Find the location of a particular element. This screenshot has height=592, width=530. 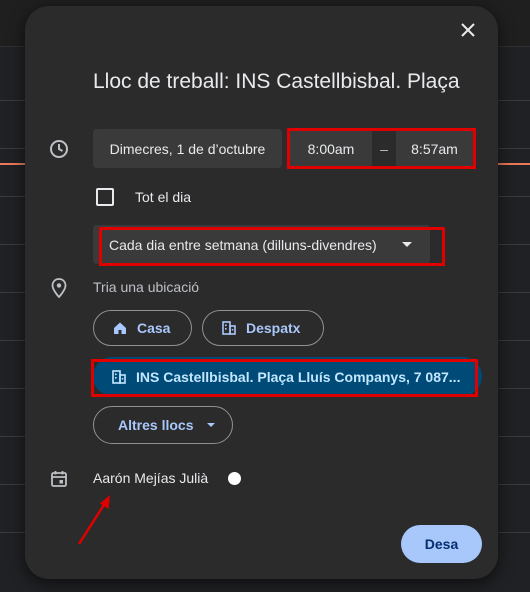

calendar-color-dot is located at coordinates (234, 478).